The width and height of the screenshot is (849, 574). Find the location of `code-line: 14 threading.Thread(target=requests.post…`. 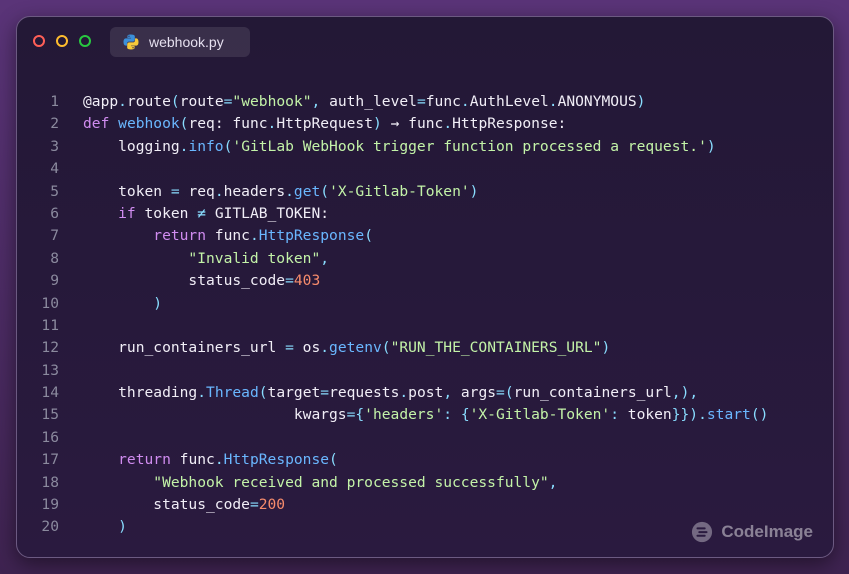

code-line: 14 threading.Thread(target=requests.post… is located at coordinates (425, 393).